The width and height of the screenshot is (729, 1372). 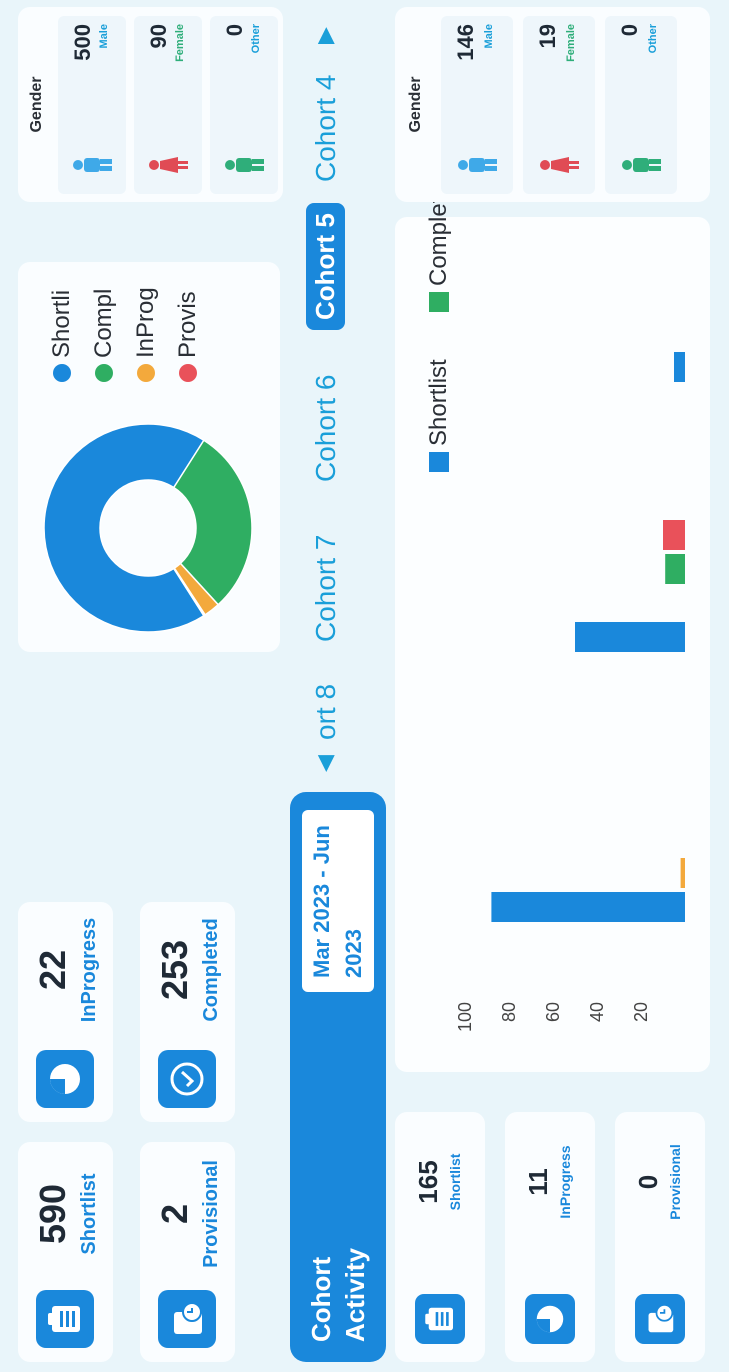 What do you see at coordinates (92, 105) in the screenshot?
I see `gender-male-row: 500 Male` at bounding box center [92, 105].